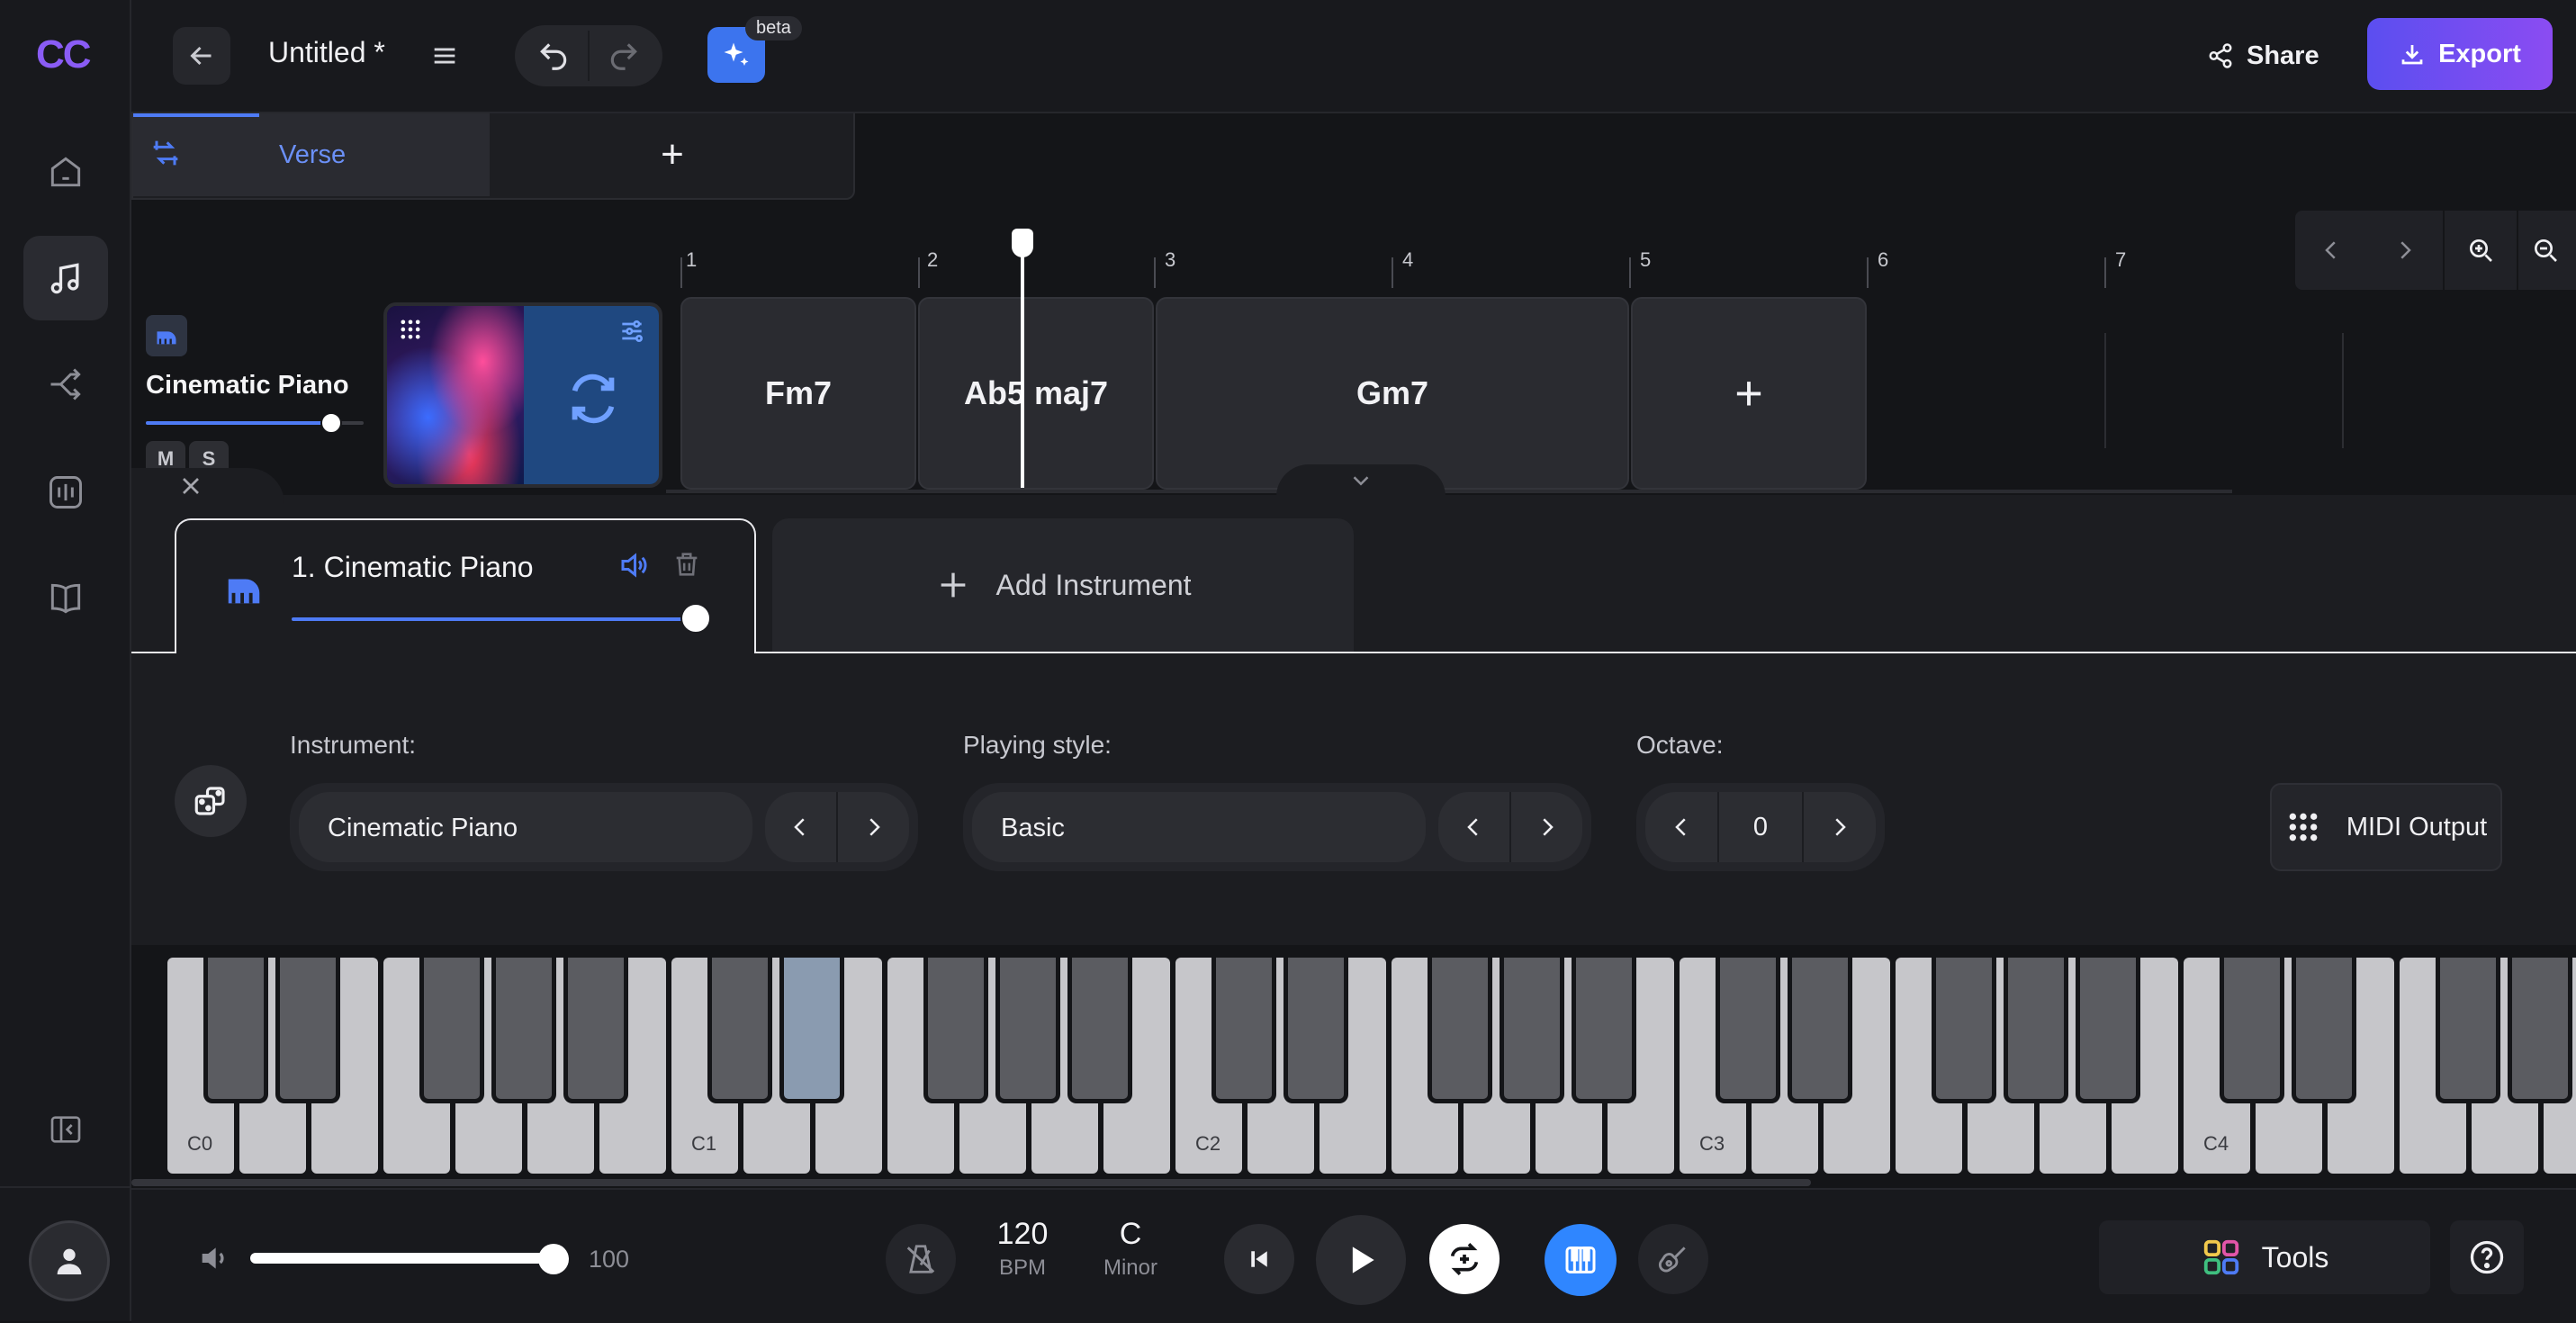 The height and width of the screenshot is (1323, 2576). I want to click on equalizer-button, so click(65, 493).